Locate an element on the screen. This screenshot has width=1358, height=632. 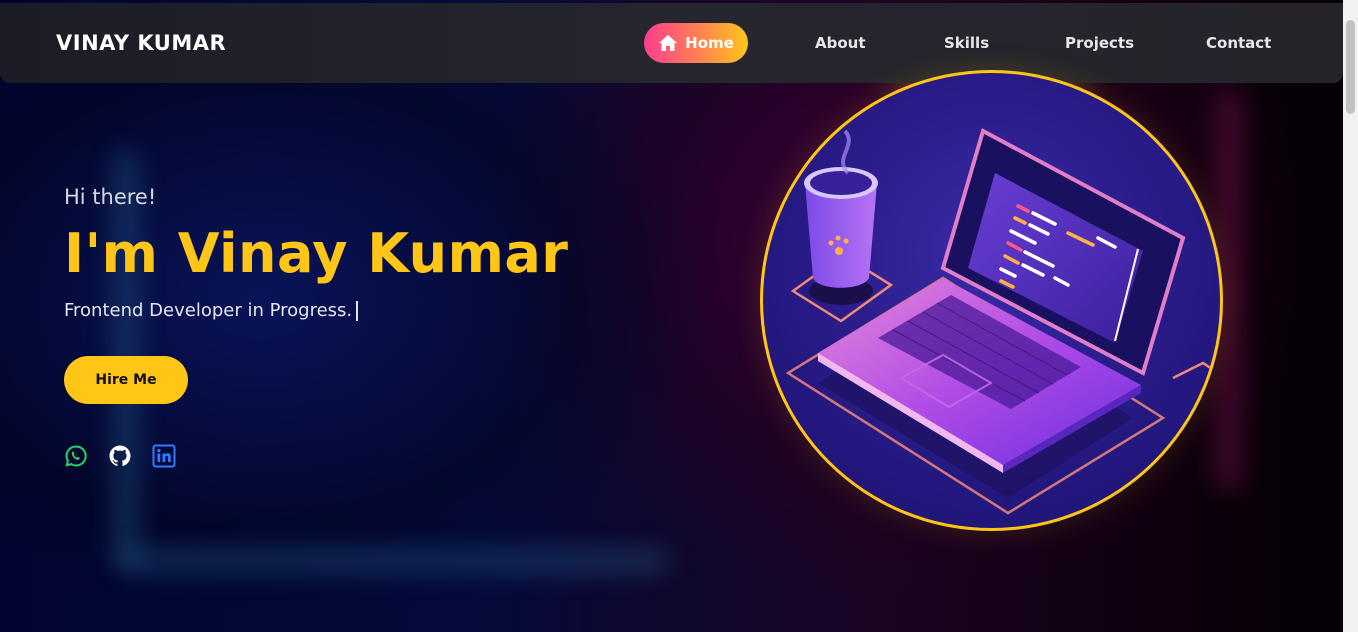
github-icon is located at coordinates (120, 455).